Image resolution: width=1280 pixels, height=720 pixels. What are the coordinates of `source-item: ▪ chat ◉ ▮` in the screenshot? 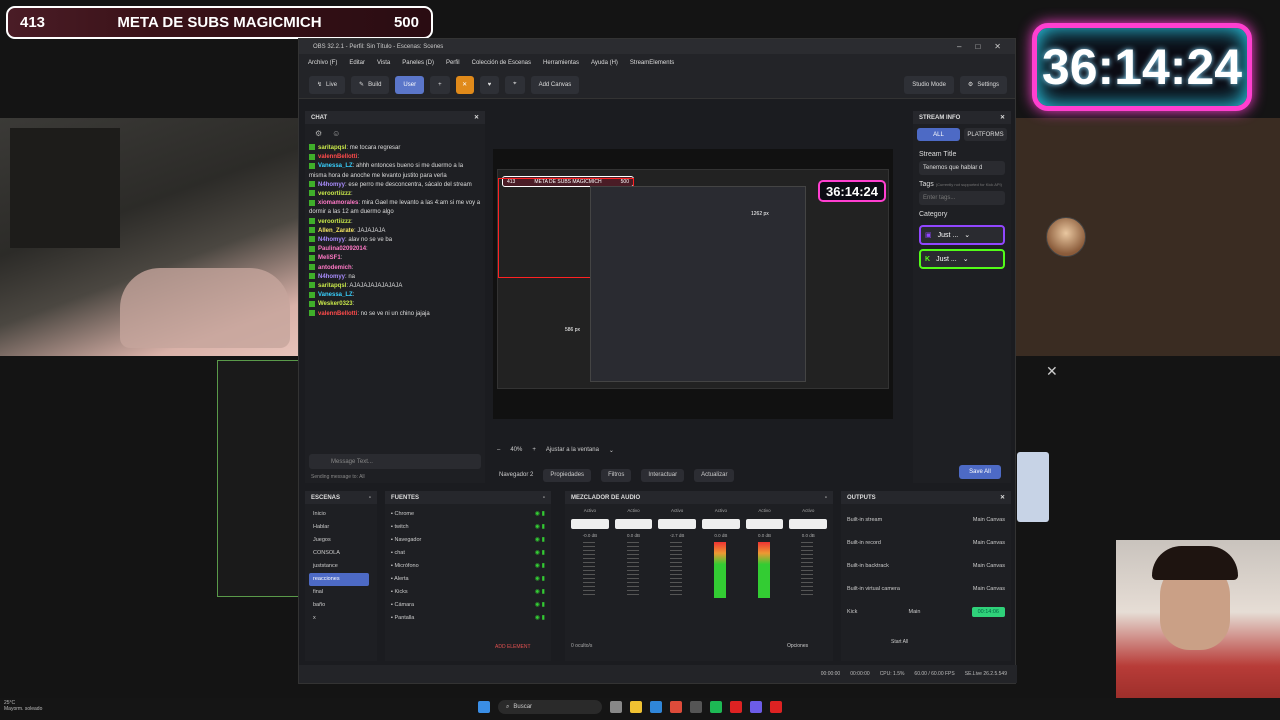 It's located at (468, 553).